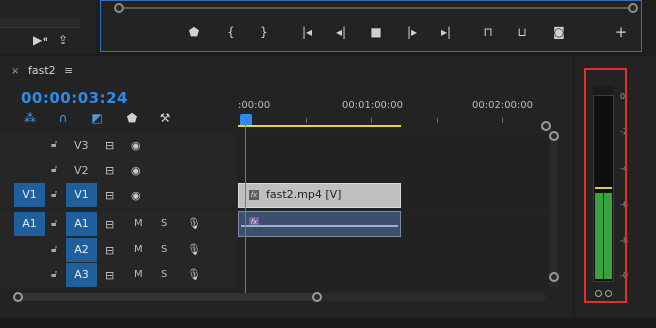 The height and width of the screenshot is (328, 656). Describe the element at coordinates (245, 209) in the screenshot. I see `playhead-line` at that location.